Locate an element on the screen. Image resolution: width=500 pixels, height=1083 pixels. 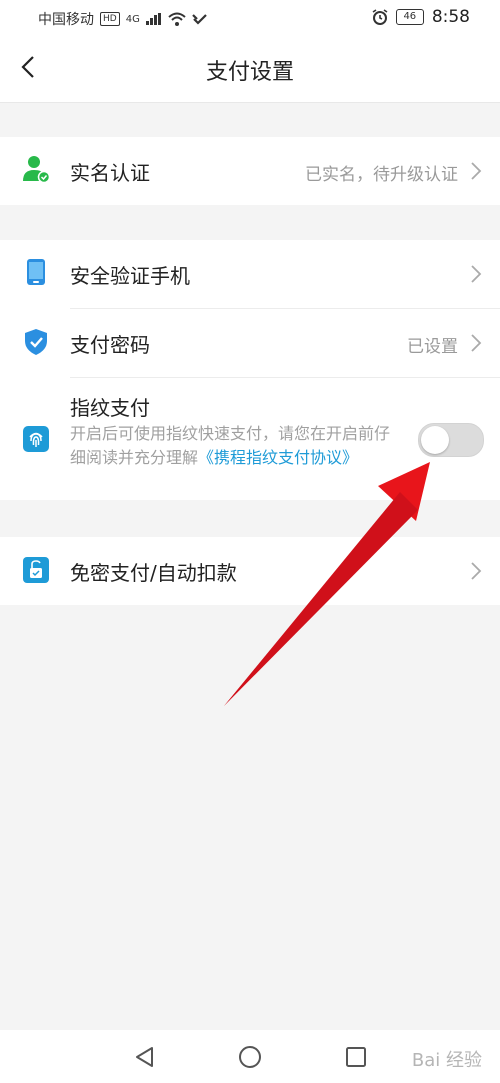
page-title: 支付设置 is located at coordinates (249, 72).